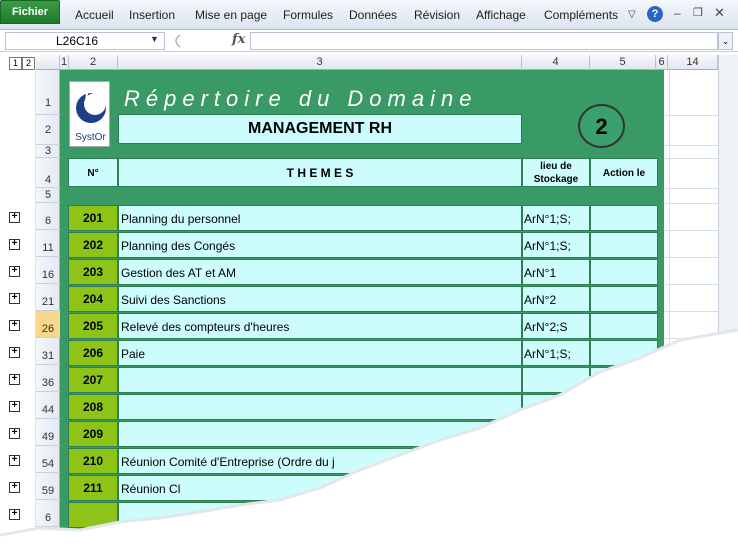 The image size is (738, 545). Describe the element at coordinates (556, 172) in the screenshot. I see `header-storage: lieu de Stockage` at that location.